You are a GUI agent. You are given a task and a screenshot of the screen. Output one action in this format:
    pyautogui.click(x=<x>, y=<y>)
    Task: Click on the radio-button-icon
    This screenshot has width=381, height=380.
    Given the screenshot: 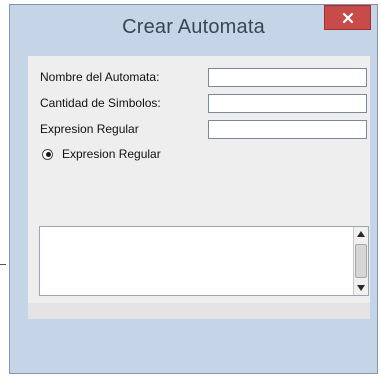 What is the action you would take?
    pyautogui.click(x=47, y=154)
    